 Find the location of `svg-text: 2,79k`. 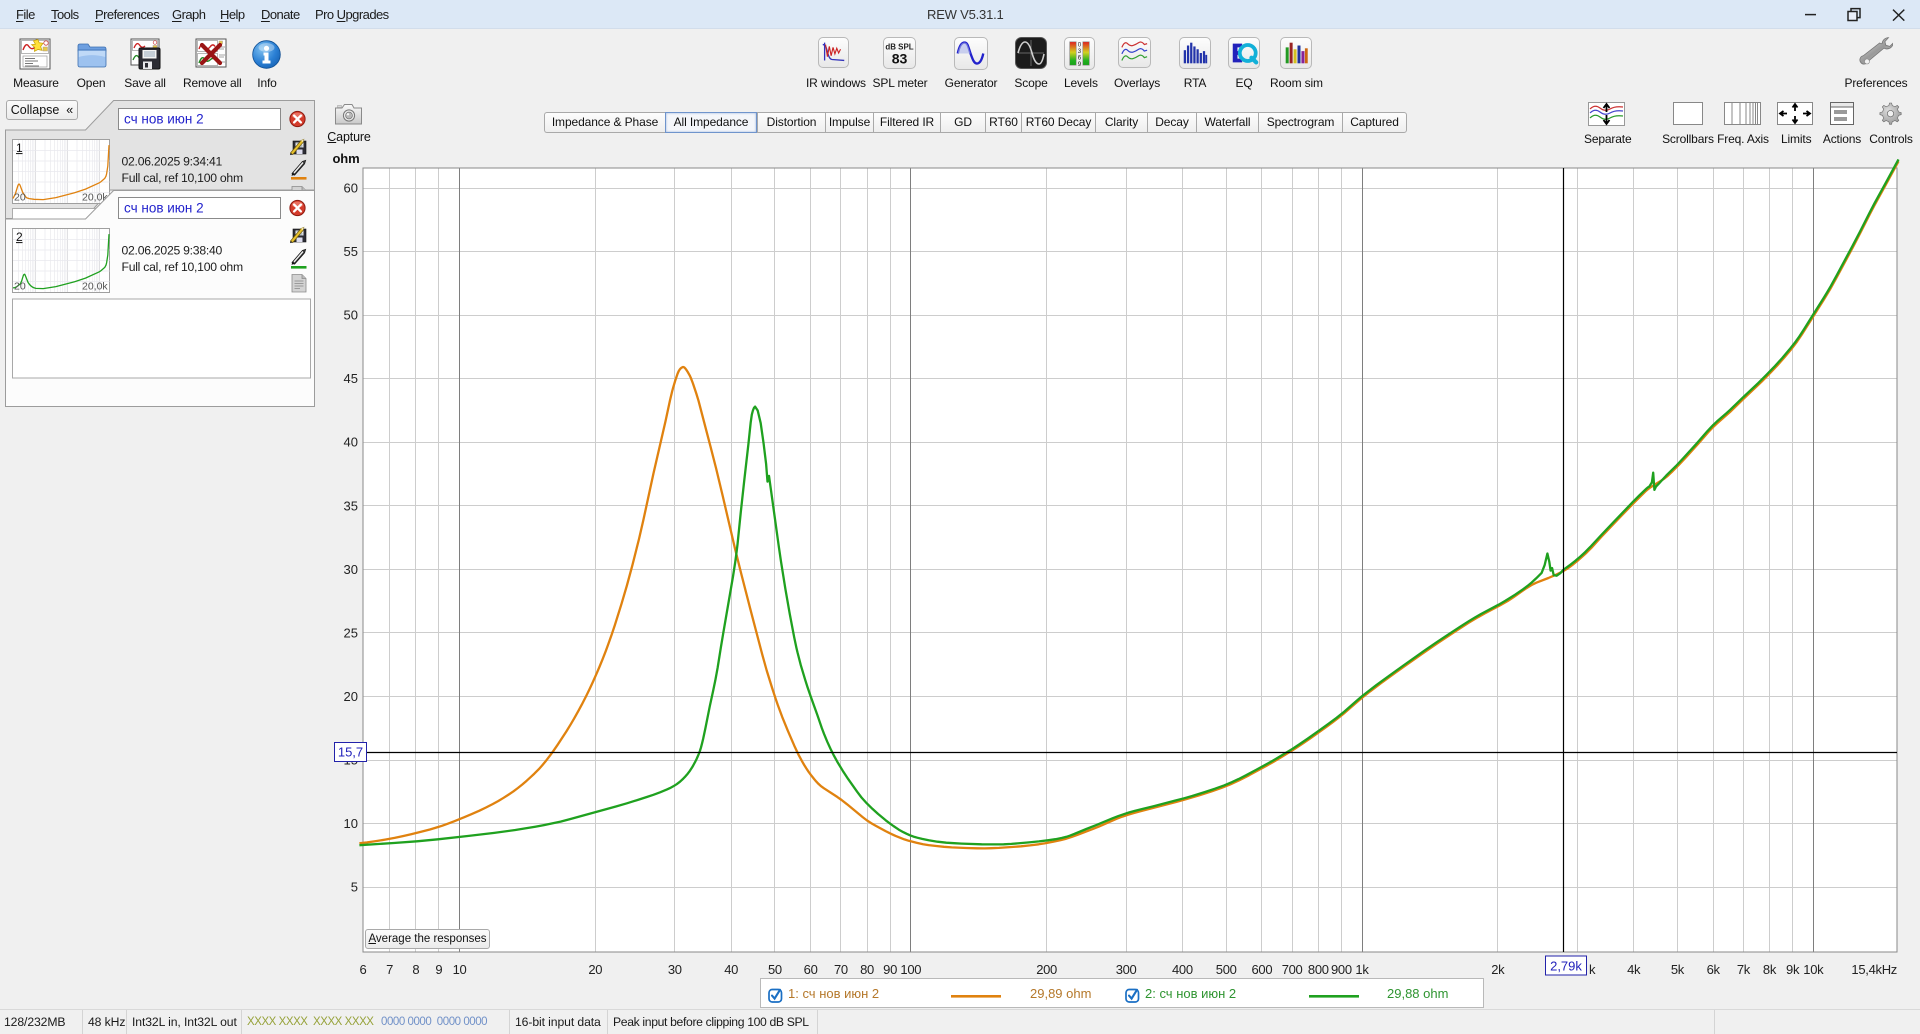

svg-text: 2,79k is located at coordinates (1566, 966).